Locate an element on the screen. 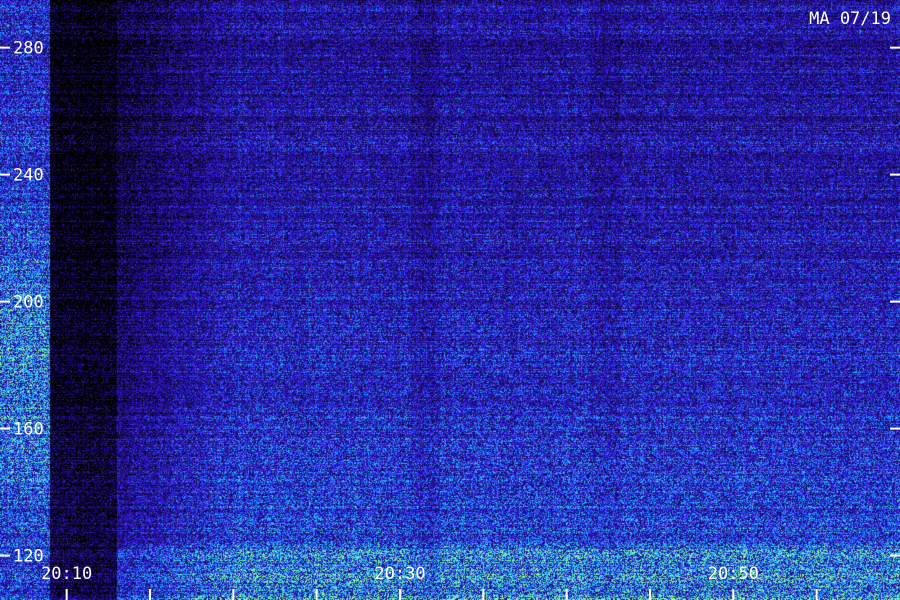  y-tick-label: 200 is located at coordinates (28, 303).